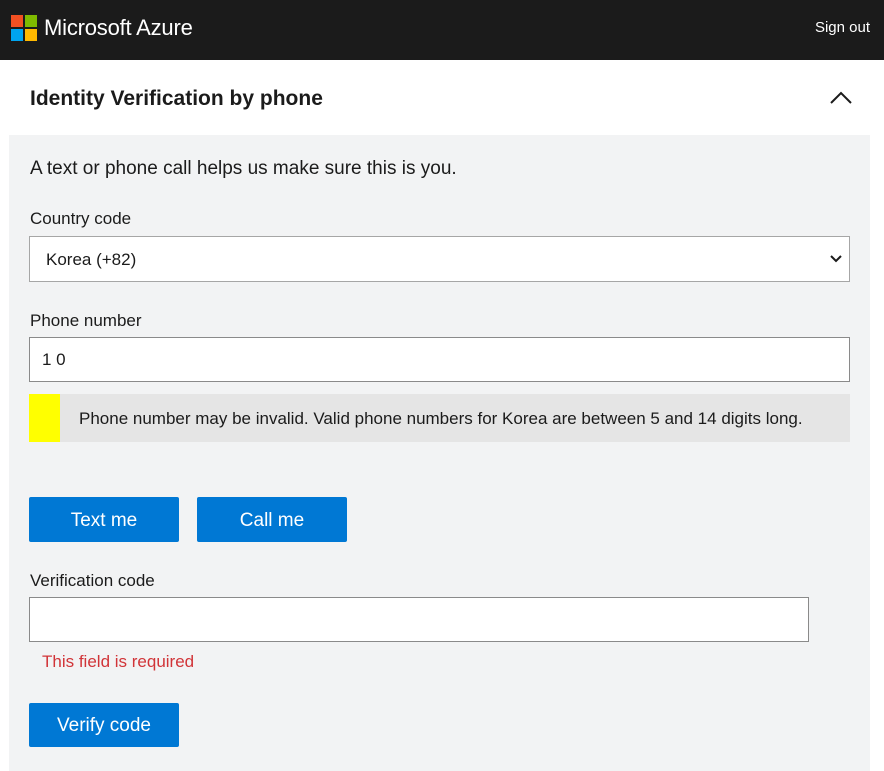 This screenshot has height=771, width=884. What do you see at coordinates (24, 28) in the screenshot?
I see `microsoft-logo-icon` at bounding box center [24, 28].